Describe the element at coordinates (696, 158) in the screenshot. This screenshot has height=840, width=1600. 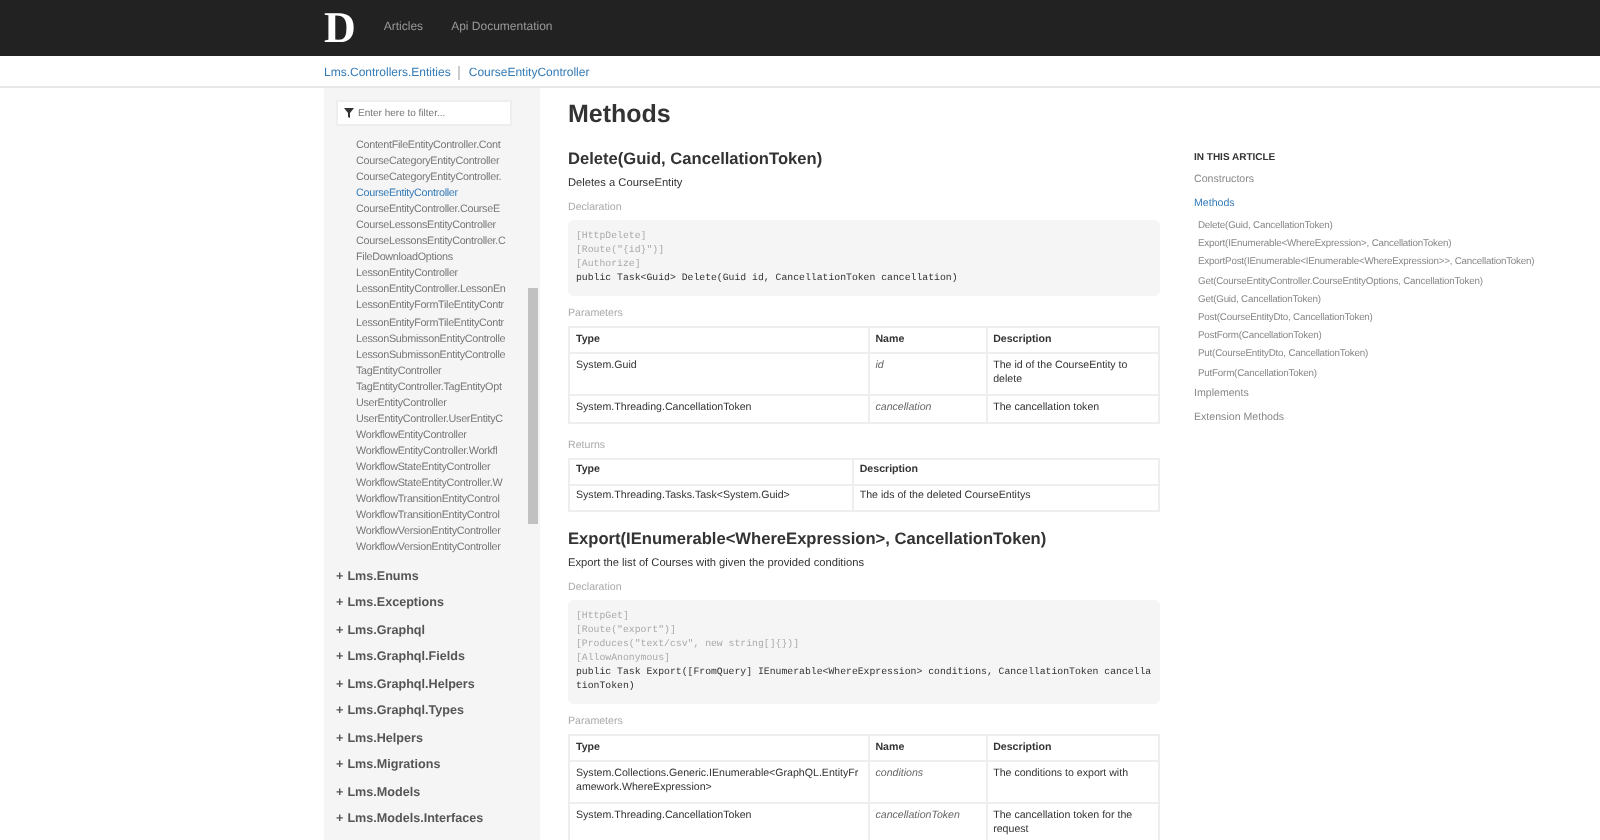
I see `method-heading: Delete(Guid, CancellationToken)` at that location.